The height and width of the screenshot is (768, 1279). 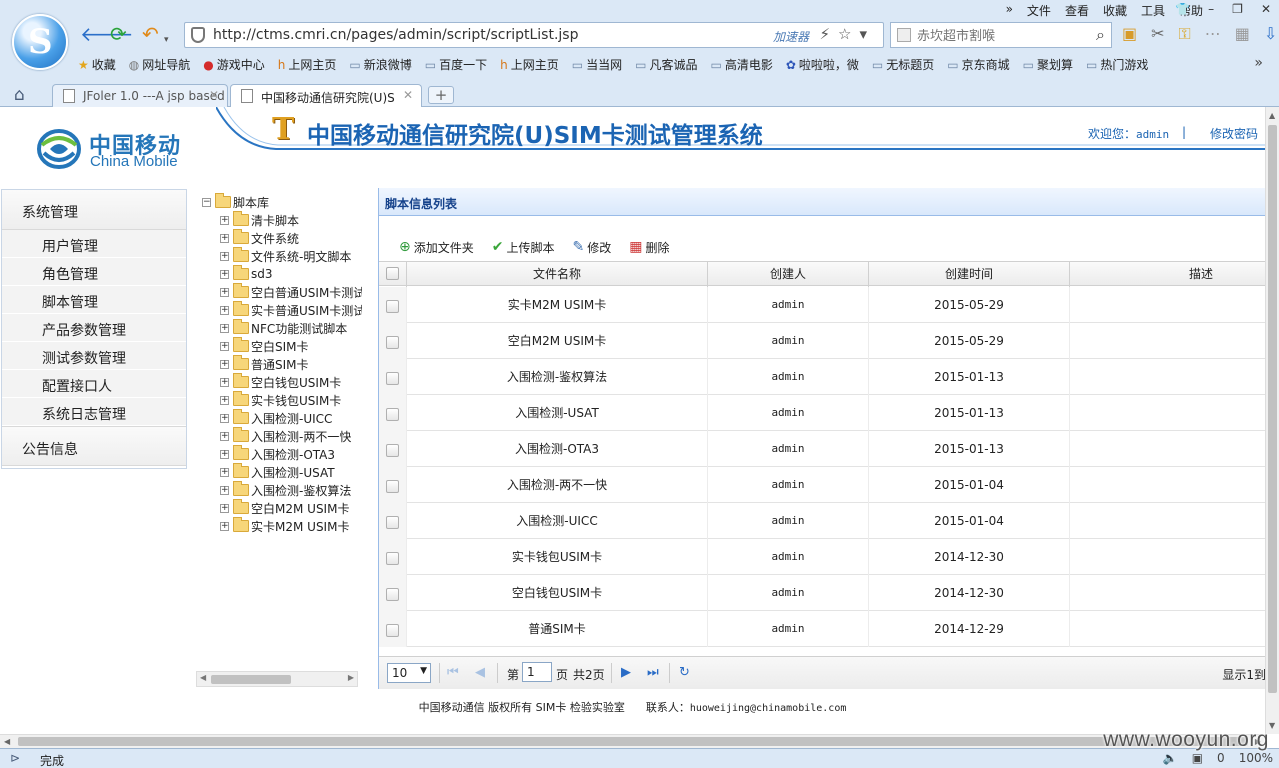 I want to click on tree-node: + 入围检测-鉴权算法, so click(x=285, y=490).